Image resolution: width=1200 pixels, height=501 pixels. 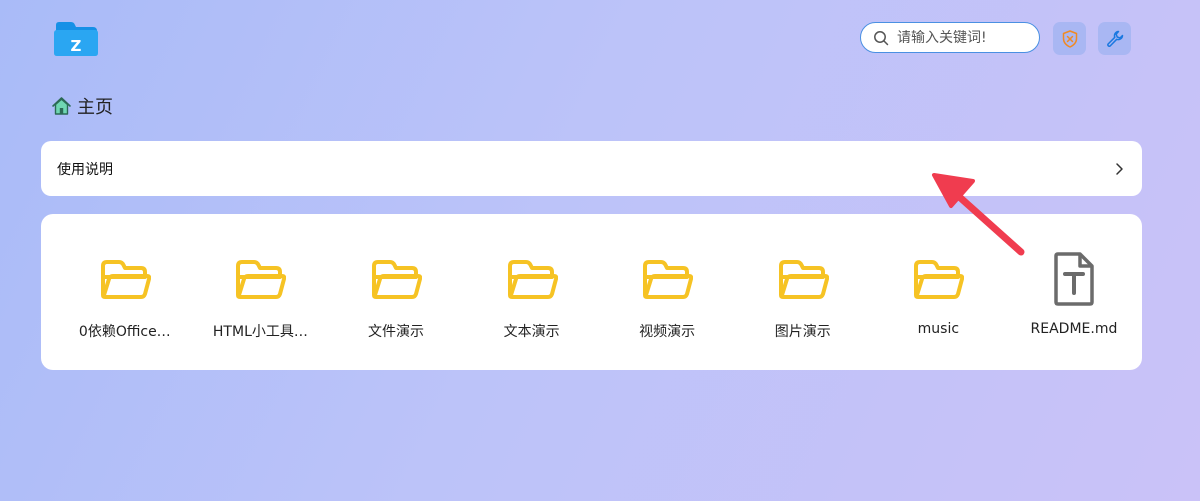 I want to click on text-file-icon, so click(x=1074, y=279).